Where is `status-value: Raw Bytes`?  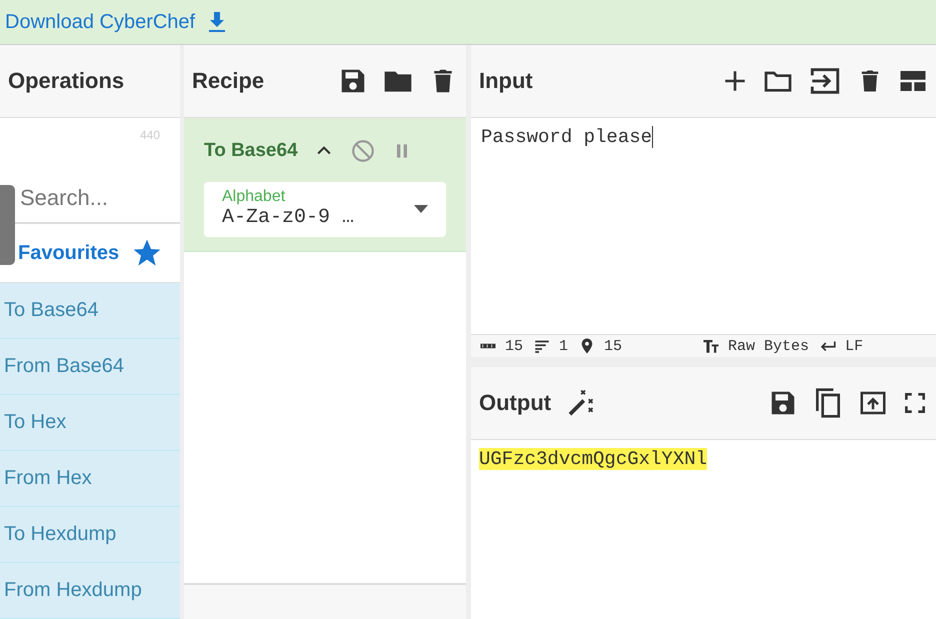 status-value: Raw Bytes is located at coordinates (769, 346).